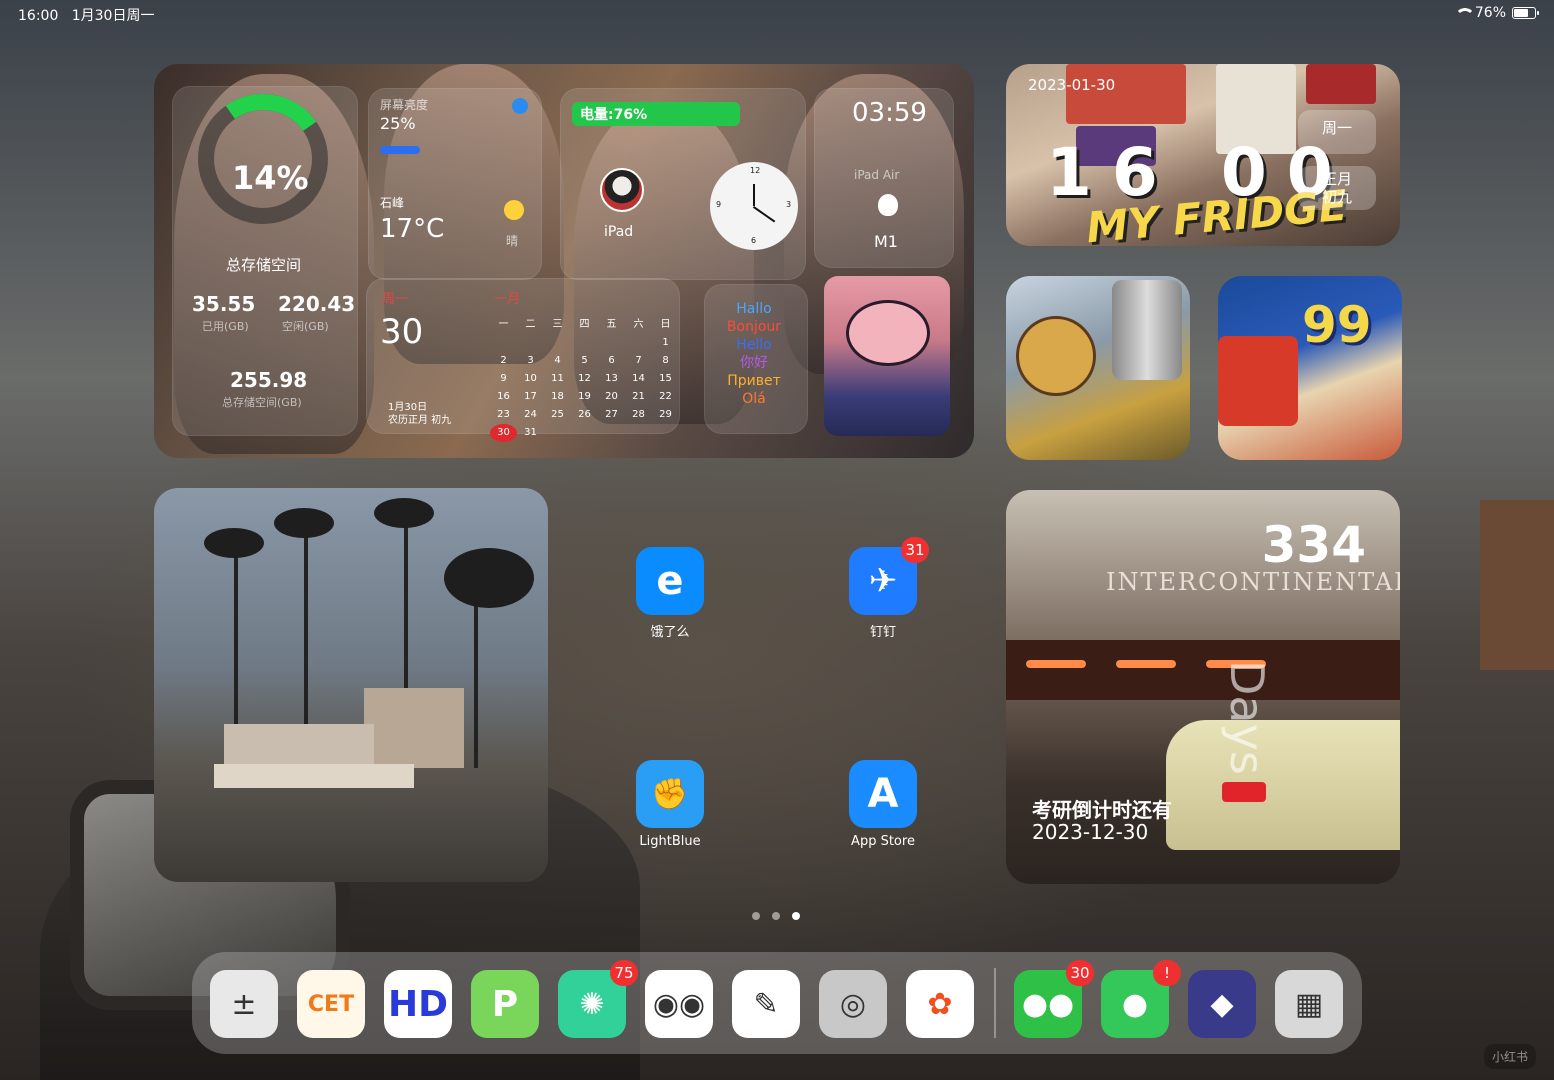 This screenshot has height=1080, width=1554. What do you see at coordinates (754, 399) in the screenshot?
I see `hello-word: Olá` at bounding box center [754, 399].